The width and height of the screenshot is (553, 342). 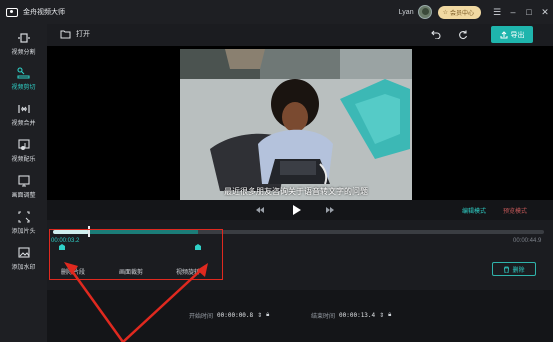 What do you see at coordinates (461, 13) in the screenshot?
I see `vip-label: 会员中心` at bounding box center [461, 13].